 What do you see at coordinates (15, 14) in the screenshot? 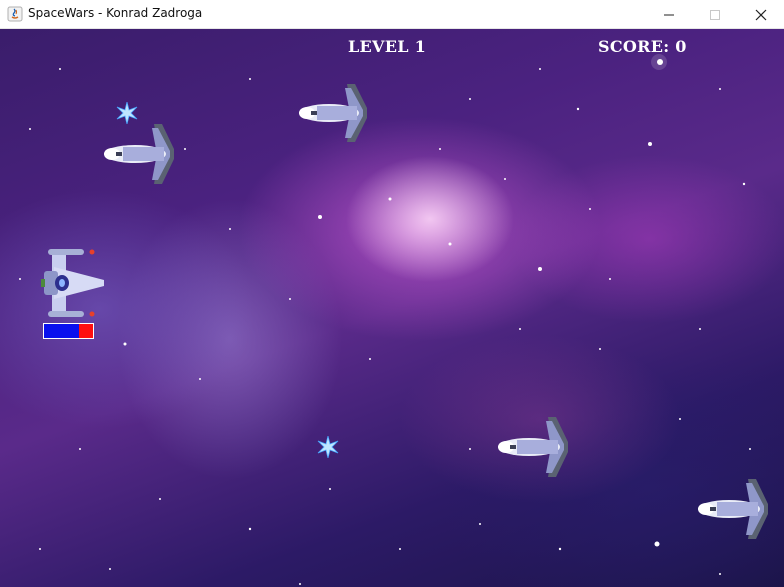
I see `java-icon` at bounding box center [15, 14].